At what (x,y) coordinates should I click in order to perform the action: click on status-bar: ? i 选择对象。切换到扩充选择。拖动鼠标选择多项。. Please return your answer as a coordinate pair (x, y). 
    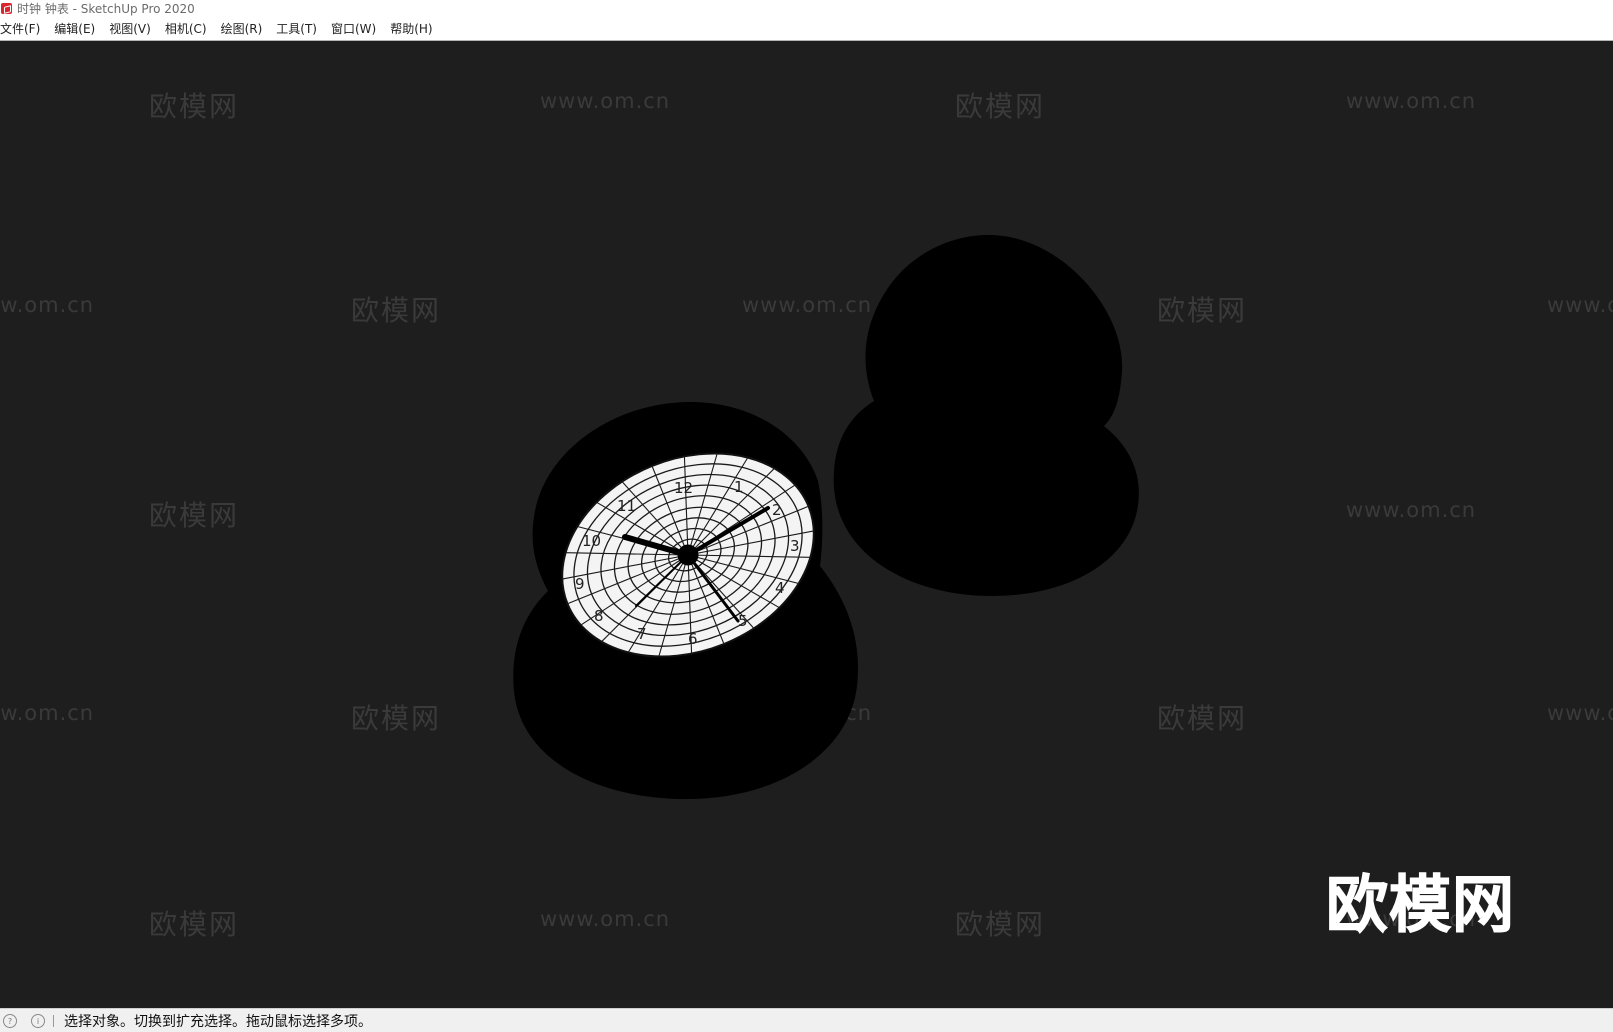
    Looking at the image, I should click on (806, 1020).